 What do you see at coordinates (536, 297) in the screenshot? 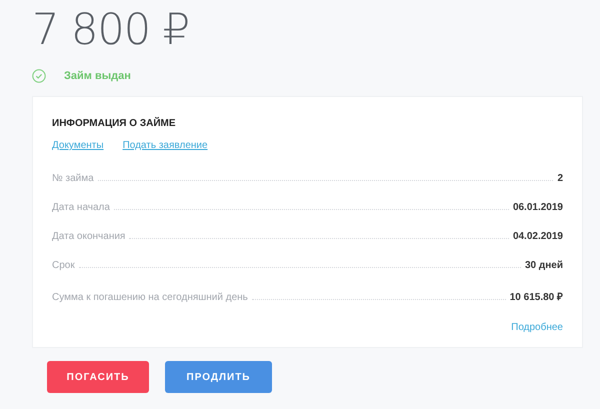
I see `field-value: 10 615.80 ₽` at bounding box center [536, 297].